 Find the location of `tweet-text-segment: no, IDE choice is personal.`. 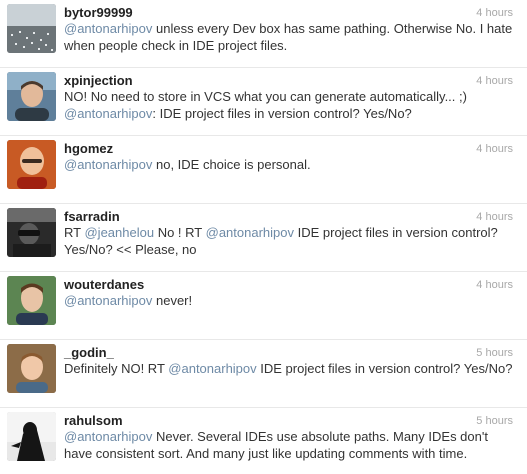

tweet-text-segment: no, IDE choice is personal. is located at coordinates (231, 164).